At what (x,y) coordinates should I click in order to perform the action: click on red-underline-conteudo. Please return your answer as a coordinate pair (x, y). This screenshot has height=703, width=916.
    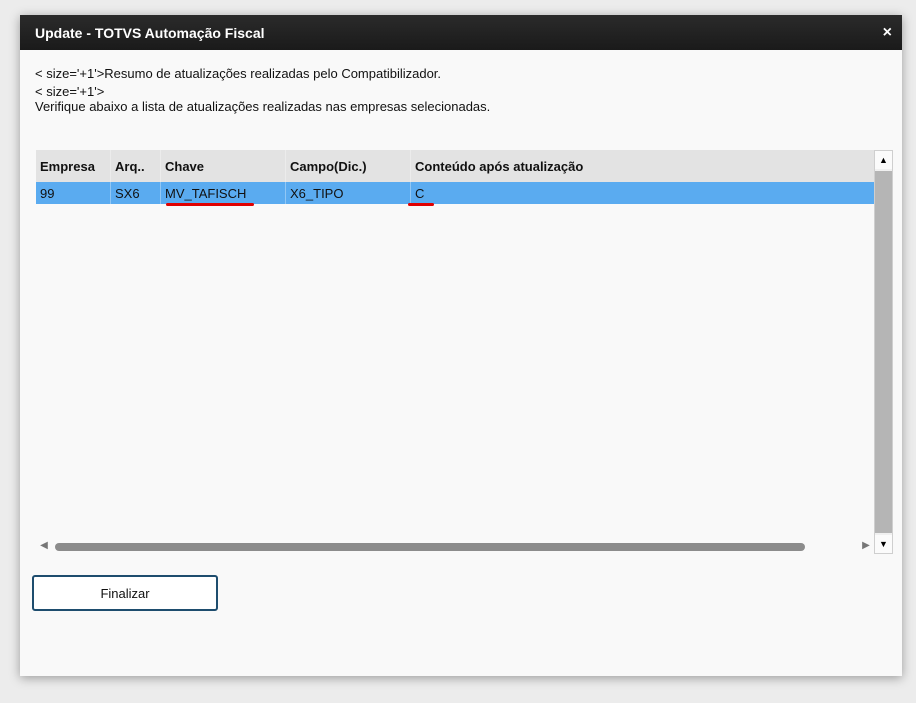
    Looking at the image, I should click on (421, 204).